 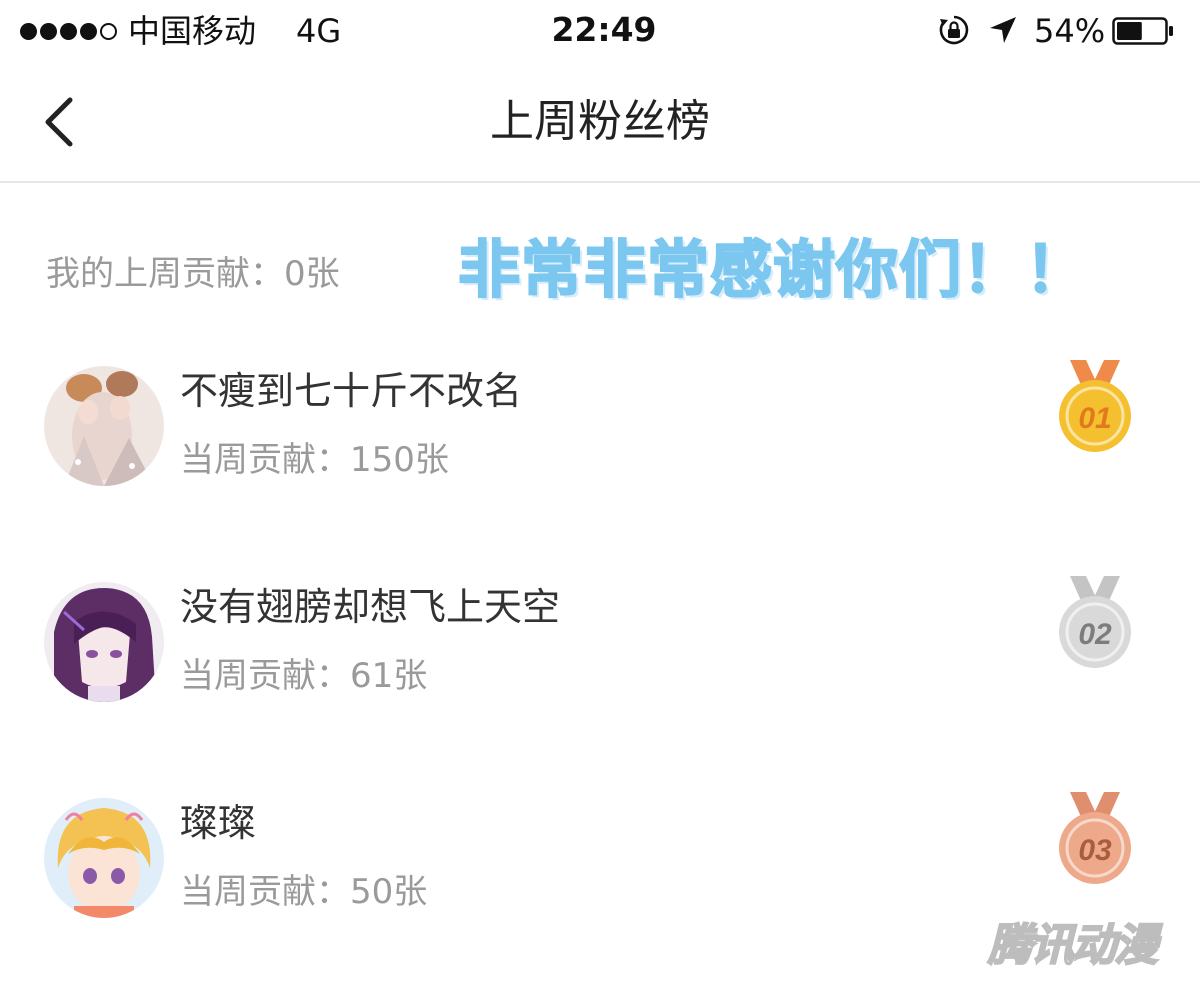 I want to click on status-bar: 中国移动 4G 22:49 54%, so click(x=600, y=31).